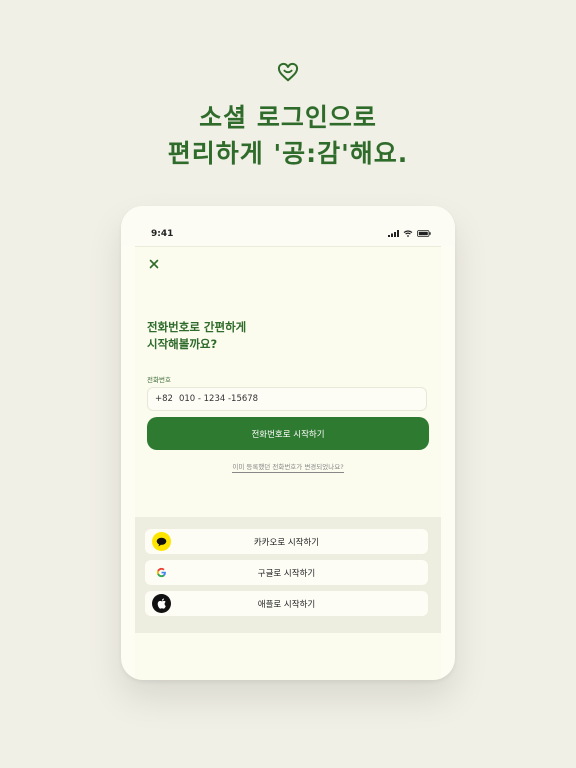 The image size is (576, 768). What do you see at coordinates (424, 233) in the screenshot?
I see `battery-icon` at bounding box center [424, 233].